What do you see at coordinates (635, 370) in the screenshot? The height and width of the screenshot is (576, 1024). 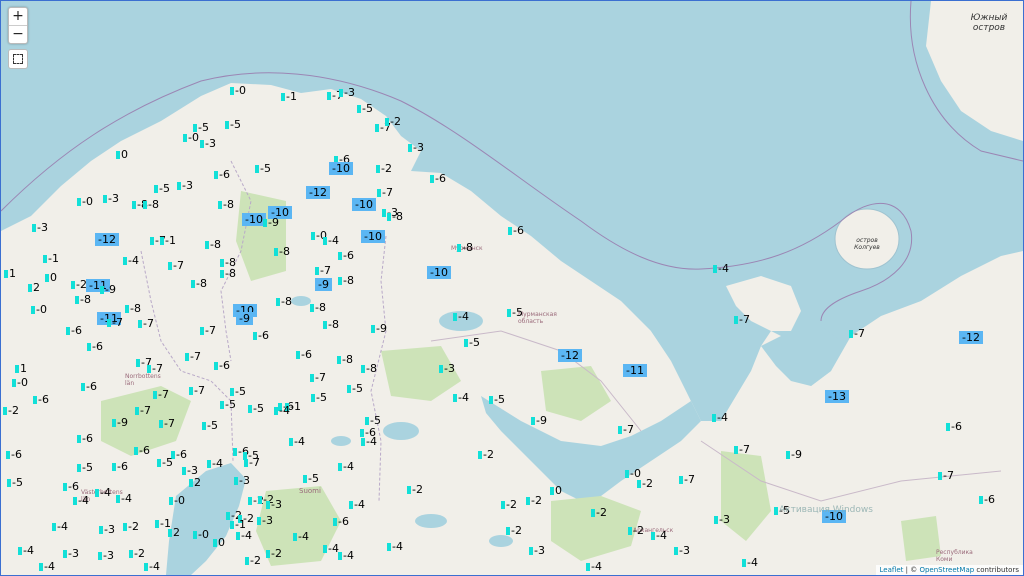 I see `temperature-marker: -11` at bounding box center [635, 370].